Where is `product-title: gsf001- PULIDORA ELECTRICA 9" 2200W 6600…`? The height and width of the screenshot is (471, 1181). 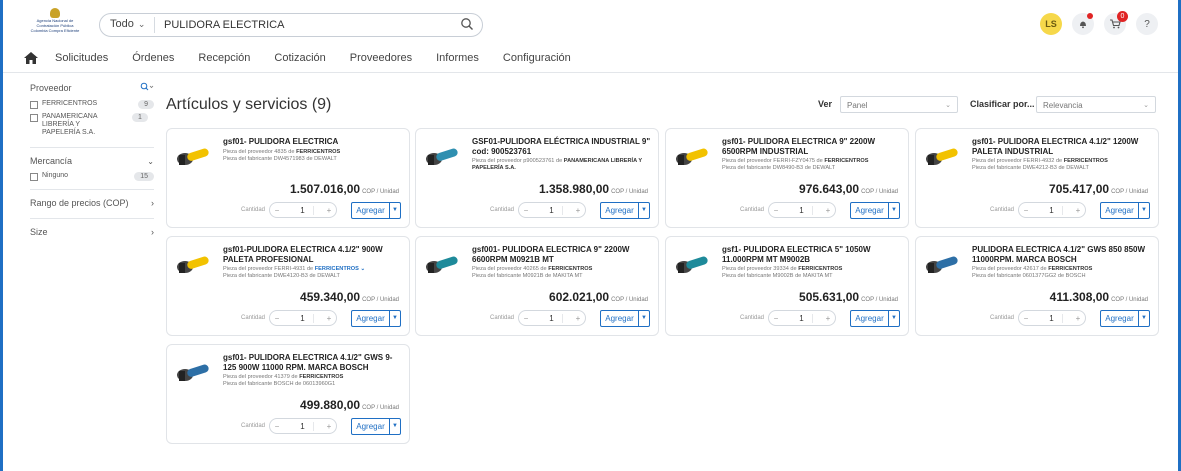 product-title: gsf001- PULIDORA ELECTRICA 9" 2200W 6600… is located at coordinates (563, 254).